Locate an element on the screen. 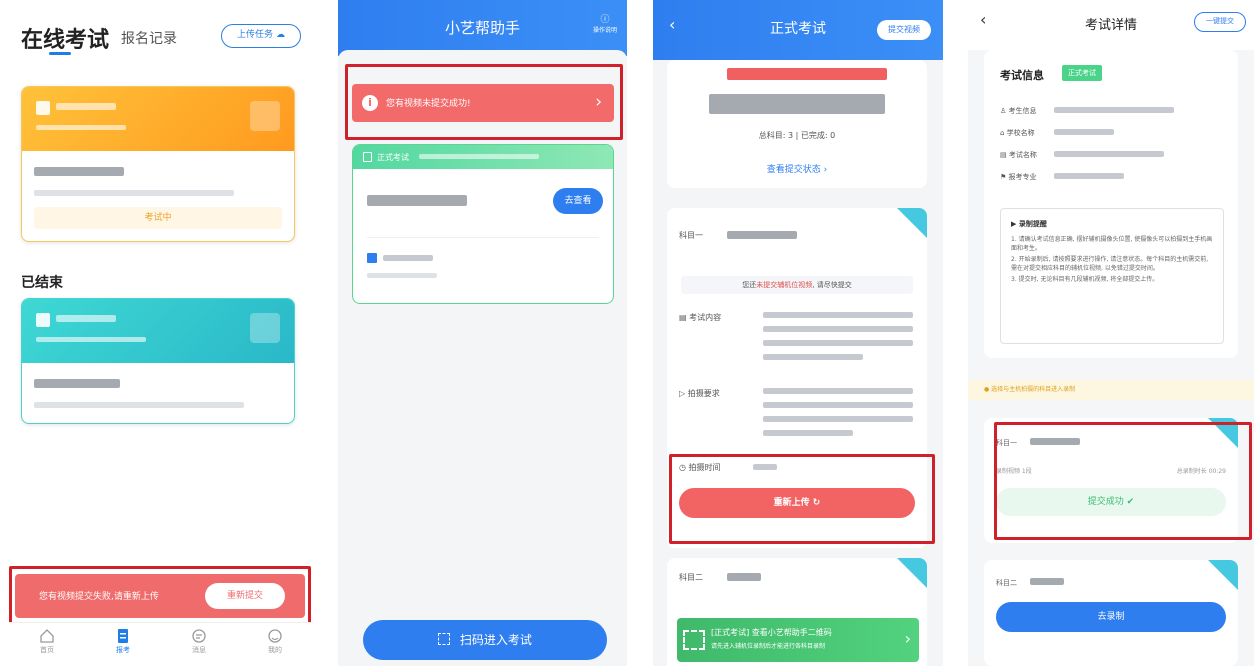 The width and height of the screenshot is (1254, 666). checkmark-icon: ✔ is located at coordinates (1130, 502).